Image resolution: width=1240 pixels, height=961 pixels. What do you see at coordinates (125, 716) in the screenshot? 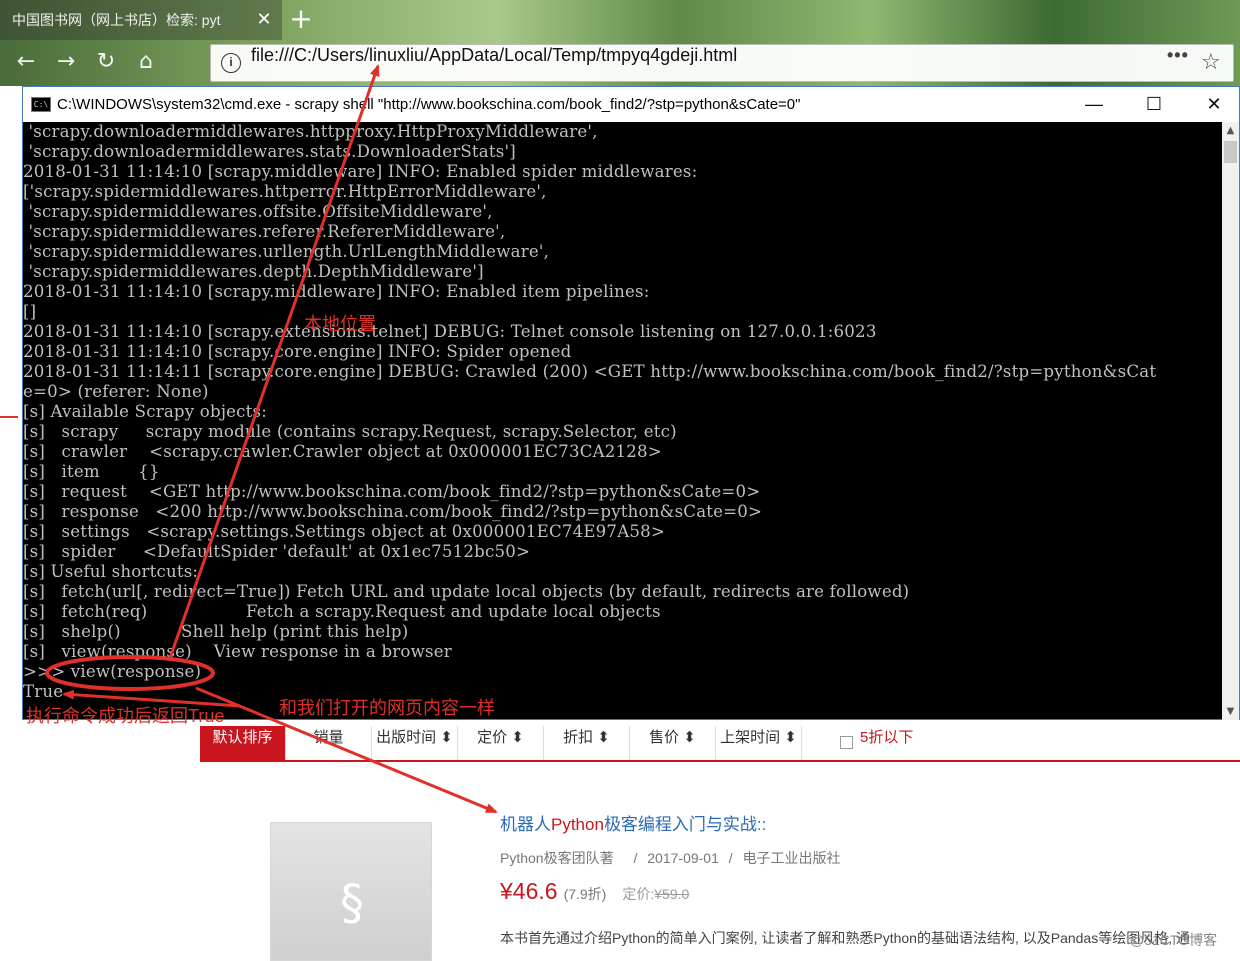
I see `annotation-returns-true: 执行命令成功后返回True` at bounding box center [125, 716].